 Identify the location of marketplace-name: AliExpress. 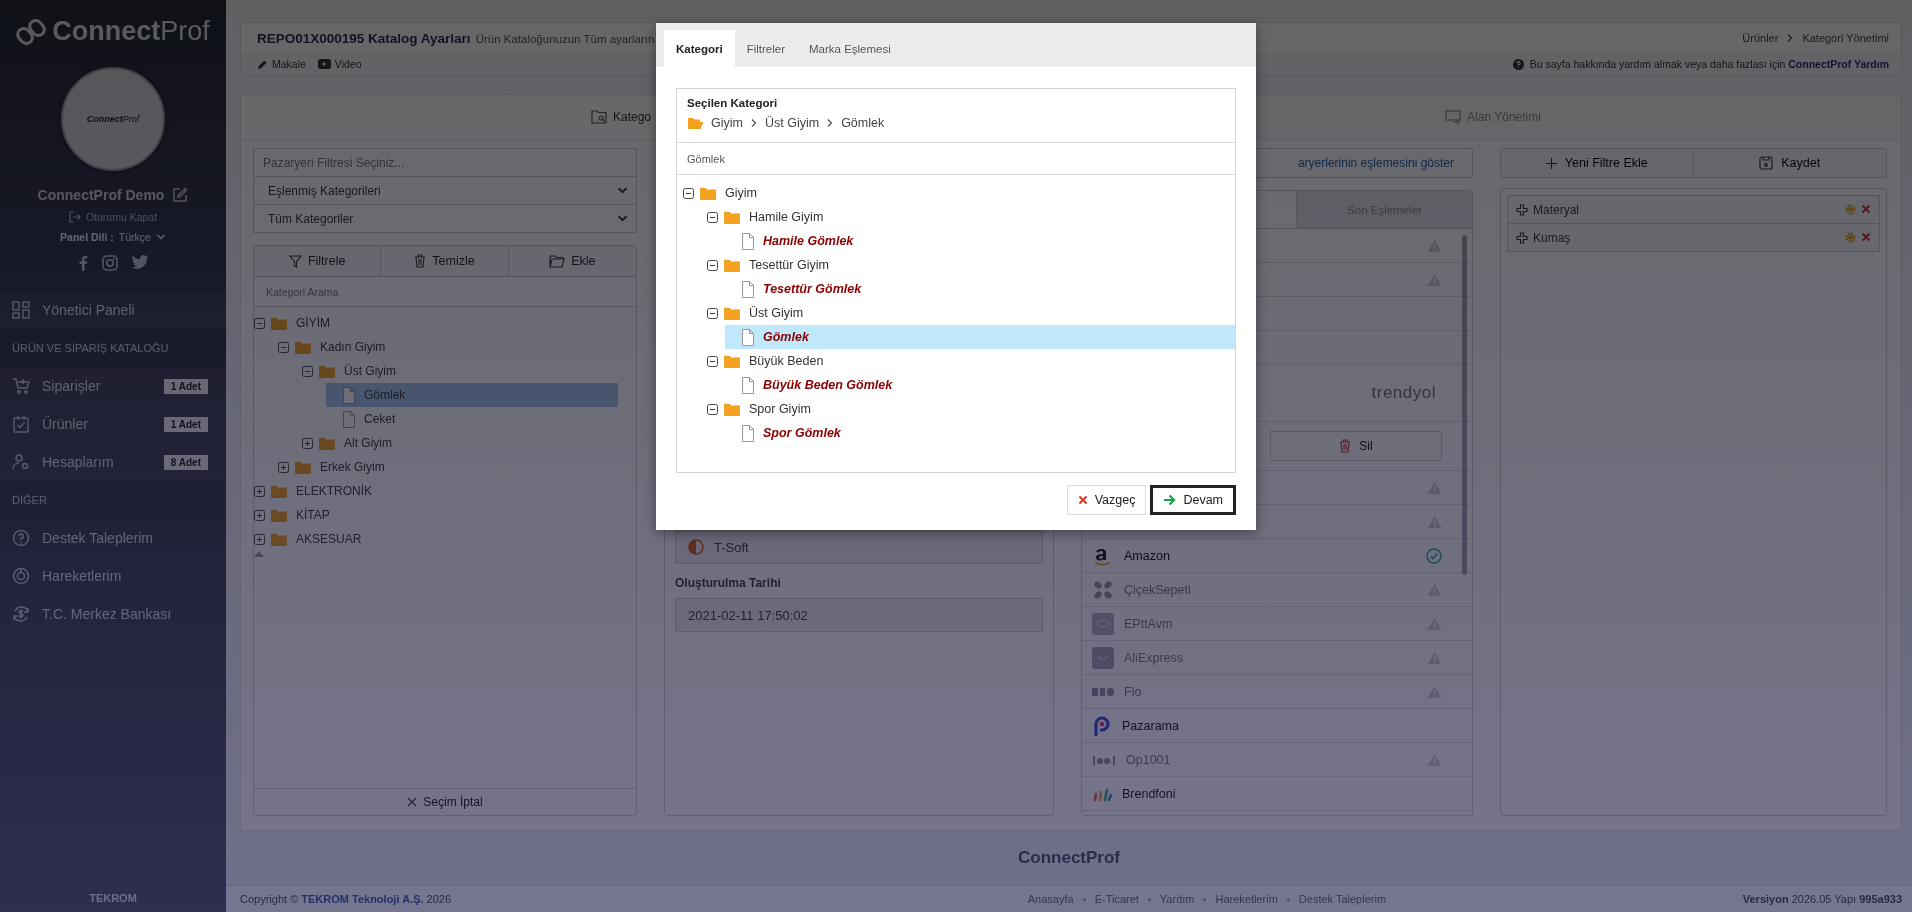
(1154, 657).